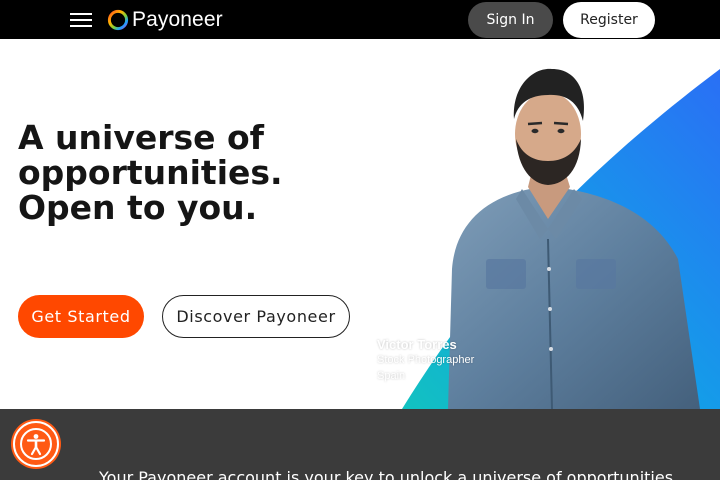 The width and height of the screenshot is (720, 480). I want to click on get-started-button: Get Started, so click(81, 316).